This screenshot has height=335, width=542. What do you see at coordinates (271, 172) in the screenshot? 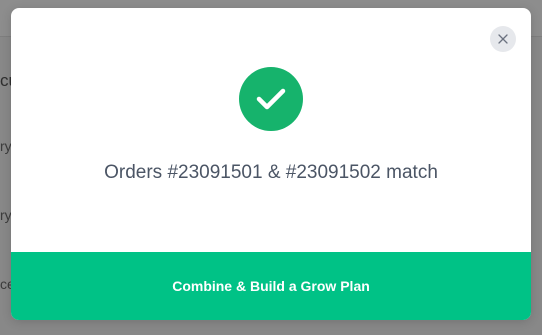
I see `match-message: Orders #23091501 & #23091502 match` at bounding box center [271, 172].